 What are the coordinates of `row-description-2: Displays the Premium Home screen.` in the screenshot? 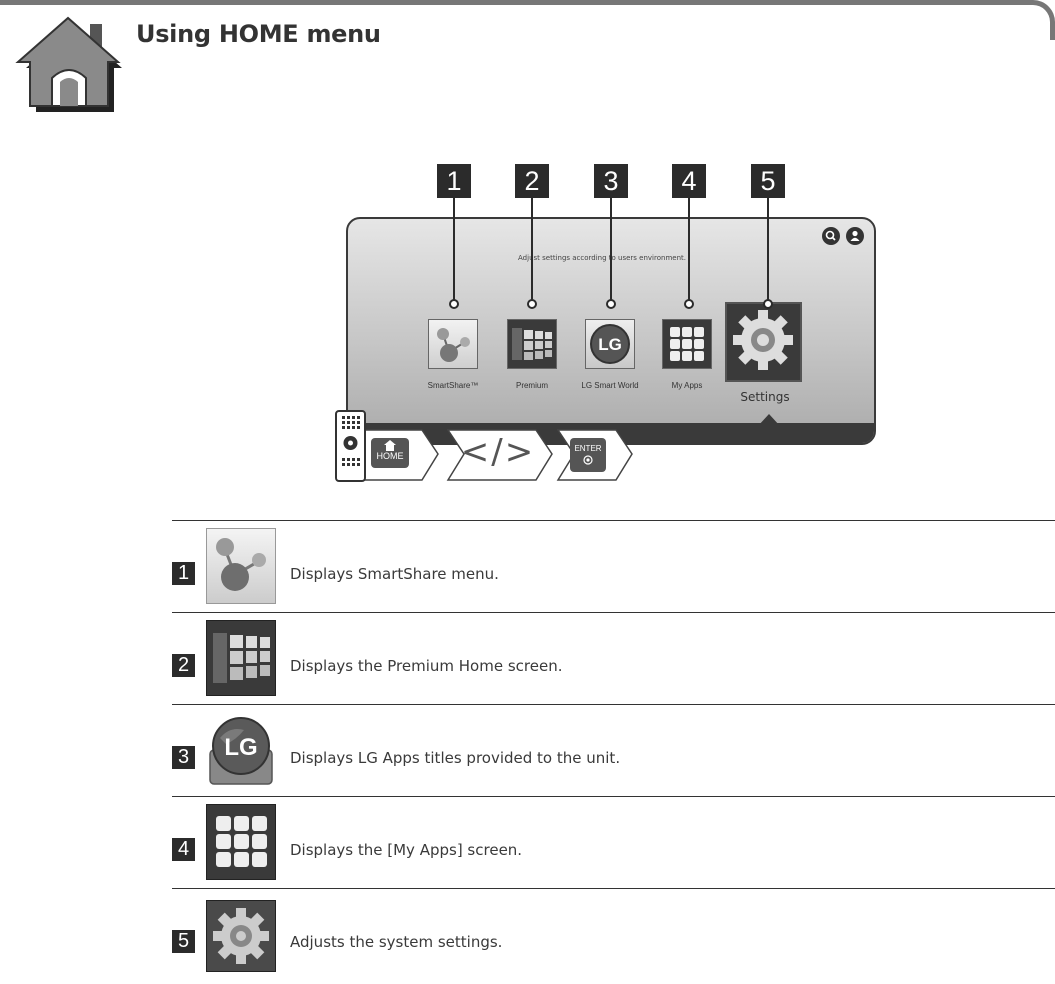 It's located at (426, 666).